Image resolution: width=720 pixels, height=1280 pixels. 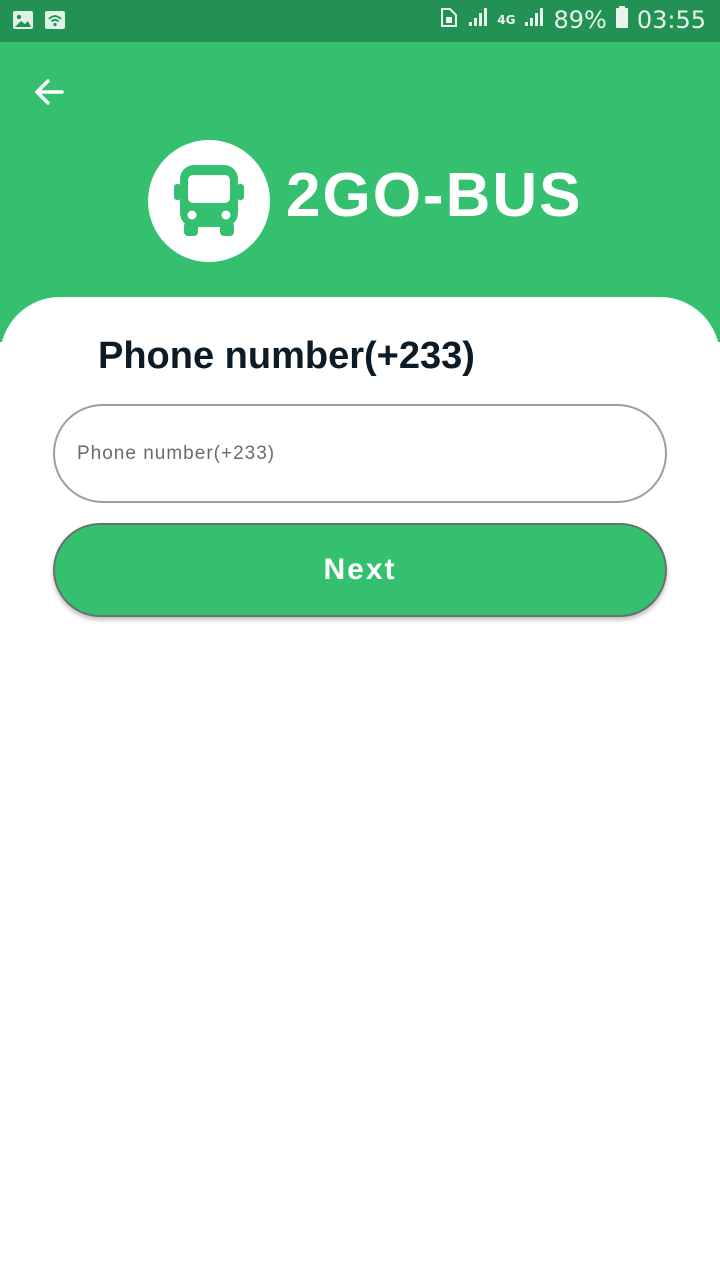 What do you see at coordinates (360, 570) in the screenshot?
I see `next-button: Next` at bounding box center [360, 570].